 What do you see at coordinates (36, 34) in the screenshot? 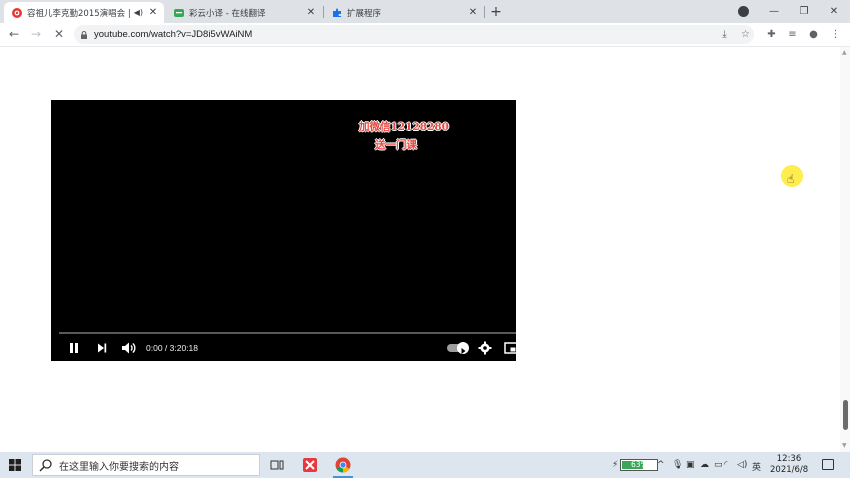
I see `forward-arrow-icon: →` at bounding box center [36, 34].